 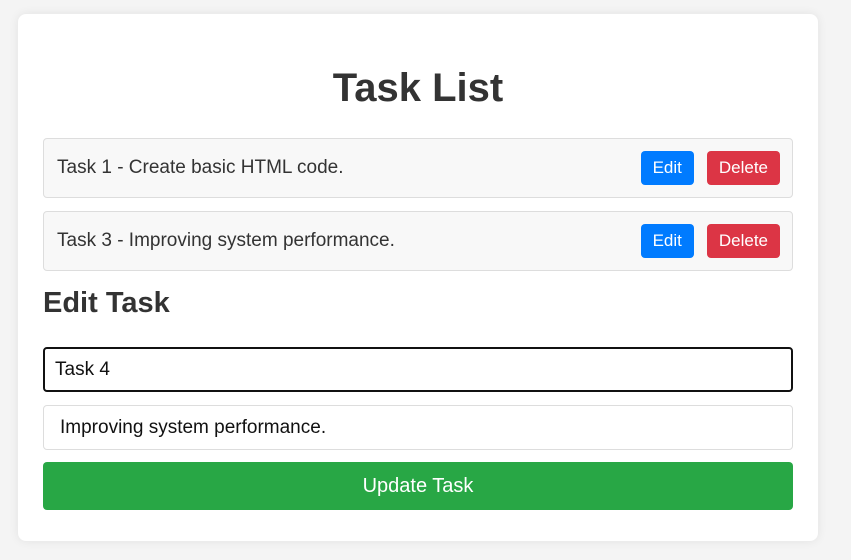 I want to click on task-description-input, so click(x=418, y=427).